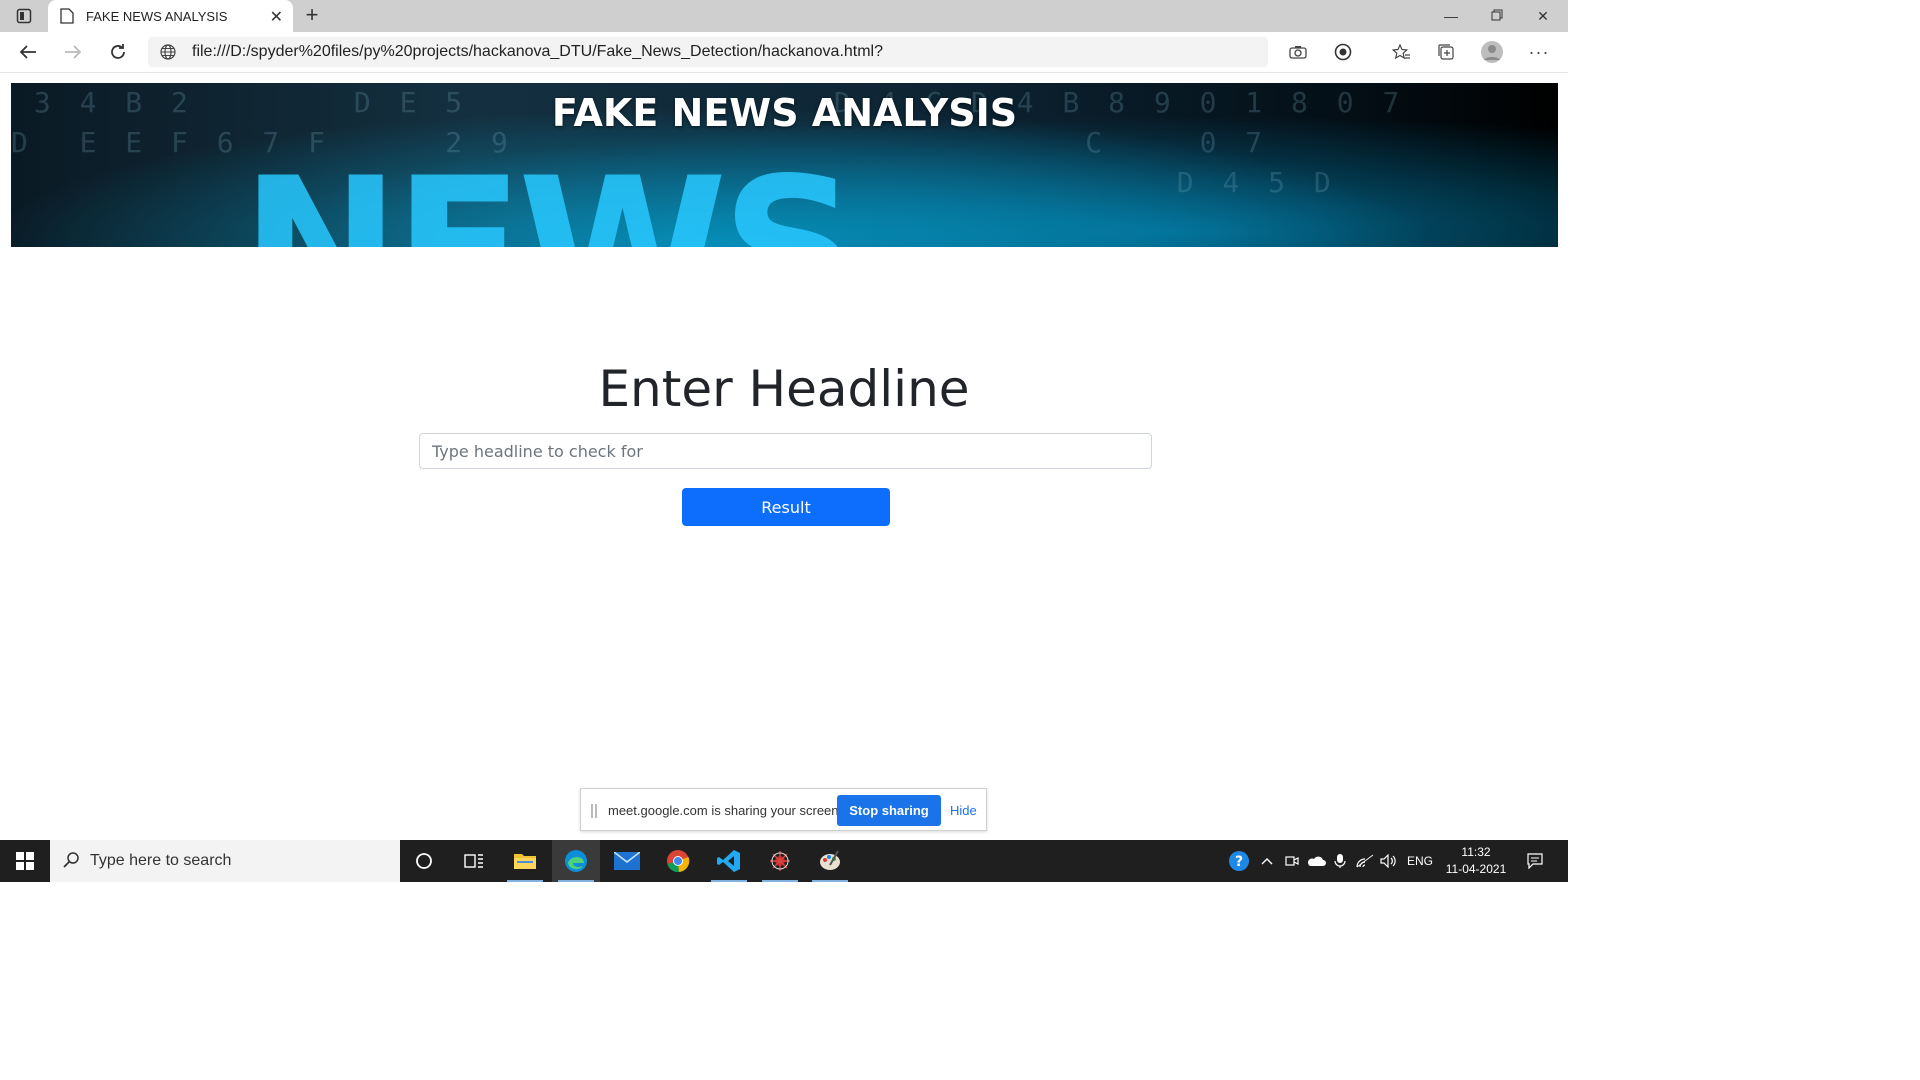 The image size is (1920, 1080). Describe the element at coordinates (73, 52) in the screenshot. I see `forward-icon` at that location.